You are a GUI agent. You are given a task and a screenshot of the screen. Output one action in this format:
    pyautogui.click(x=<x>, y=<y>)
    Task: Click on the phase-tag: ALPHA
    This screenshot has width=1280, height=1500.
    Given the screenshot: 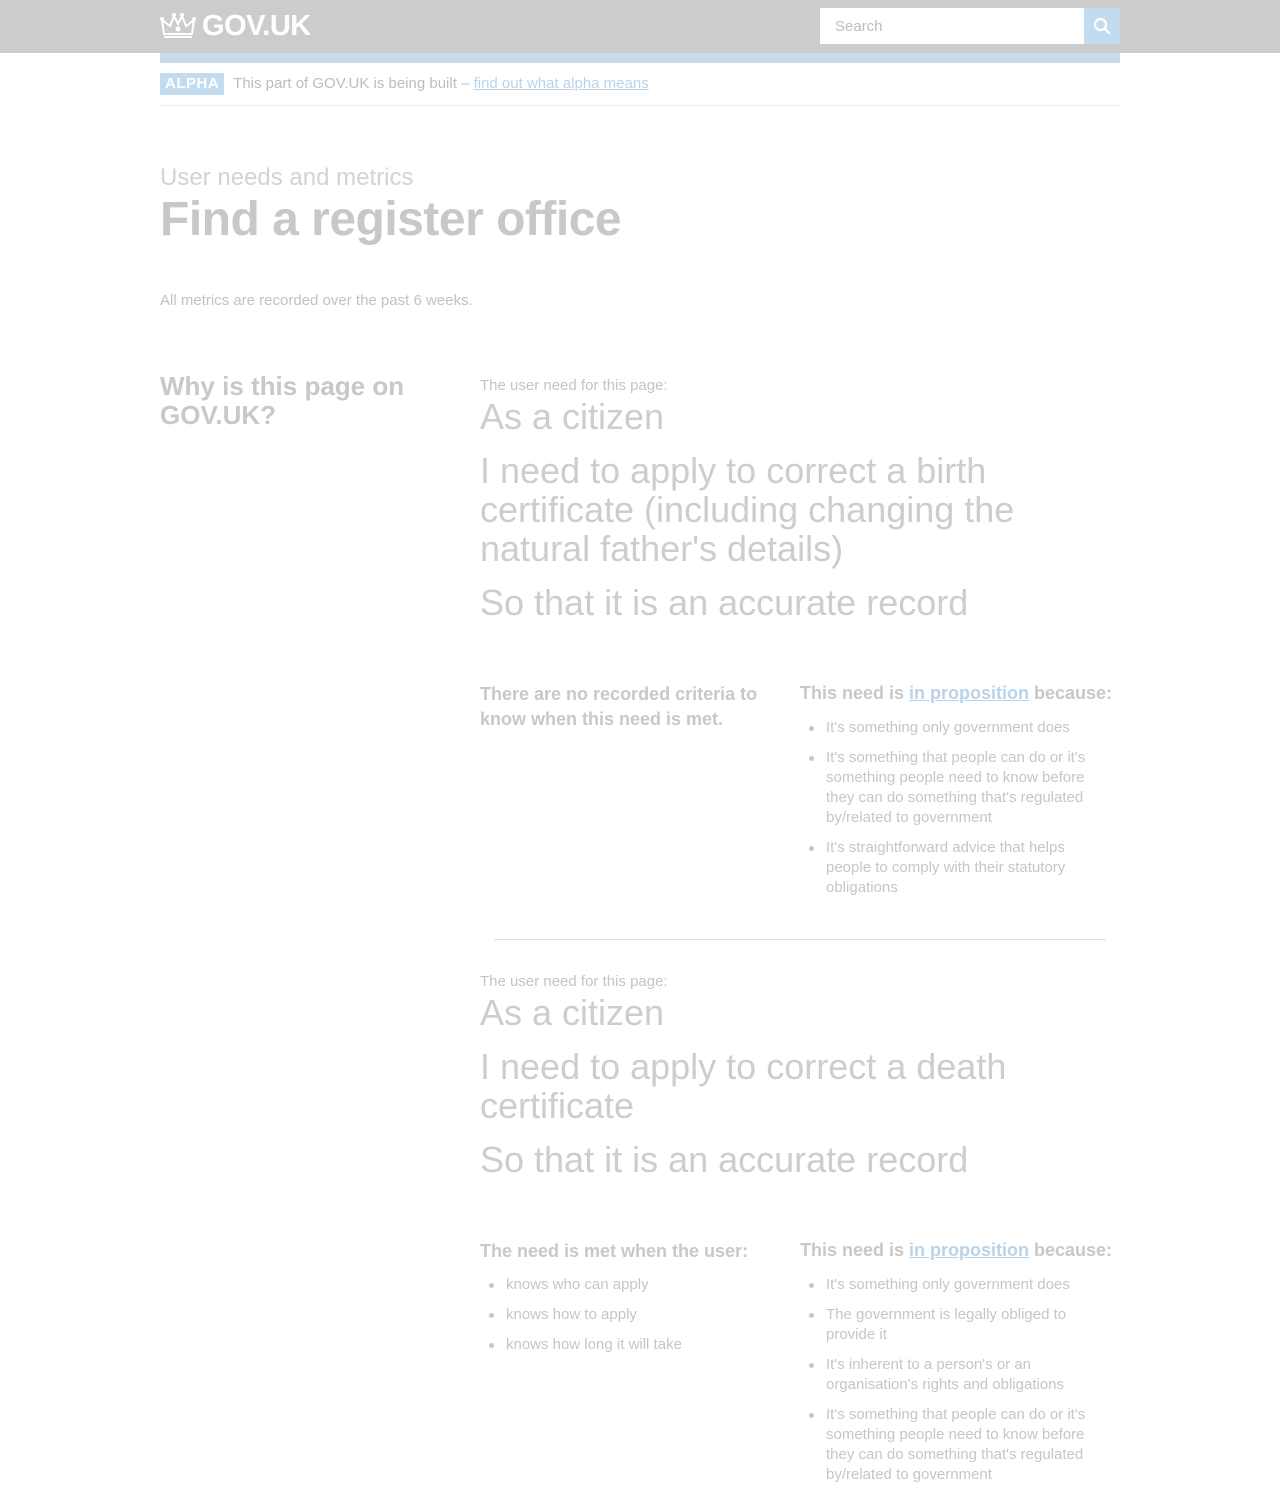 What is the action you would take?
    pyautogui.click(x=192, y=84)
    